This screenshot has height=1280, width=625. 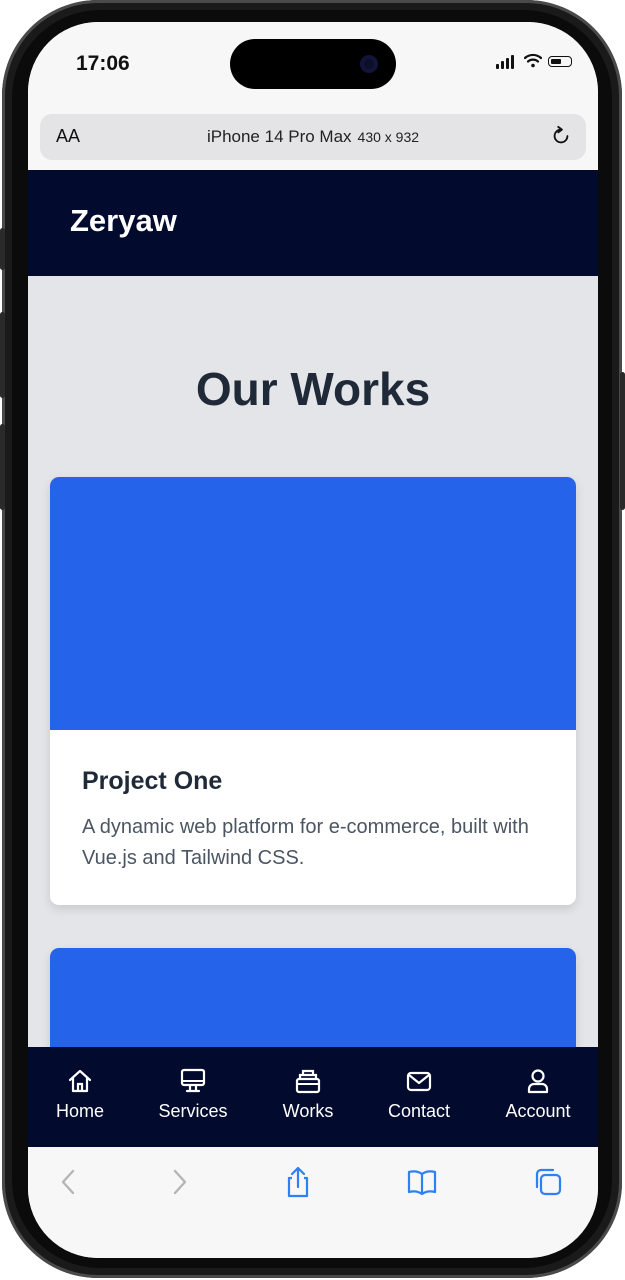 What do you see at coordinates (279, 136) in the screenshot?
I see `device-name: iPhone 14 Pro Max` at bounding box center [279, 136].